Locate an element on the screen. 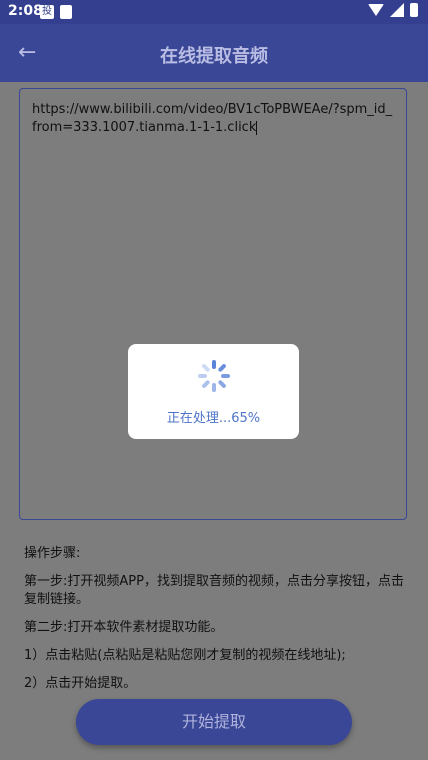 Image resolution: width=428 pixels, height=760 pixels. status-icons is located at coordinates (393, 10).